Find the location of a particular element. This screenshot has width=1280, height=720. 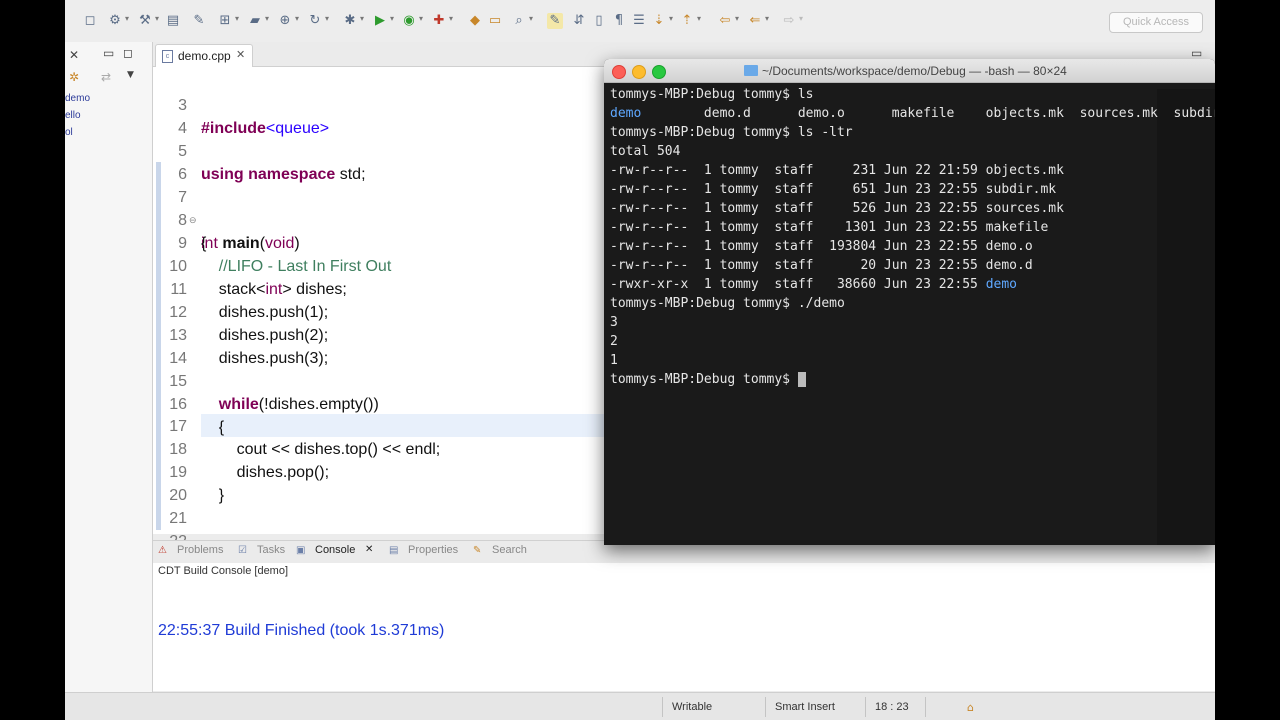

chevron-down-icon: ▼ is located at coordinates (130, 75).